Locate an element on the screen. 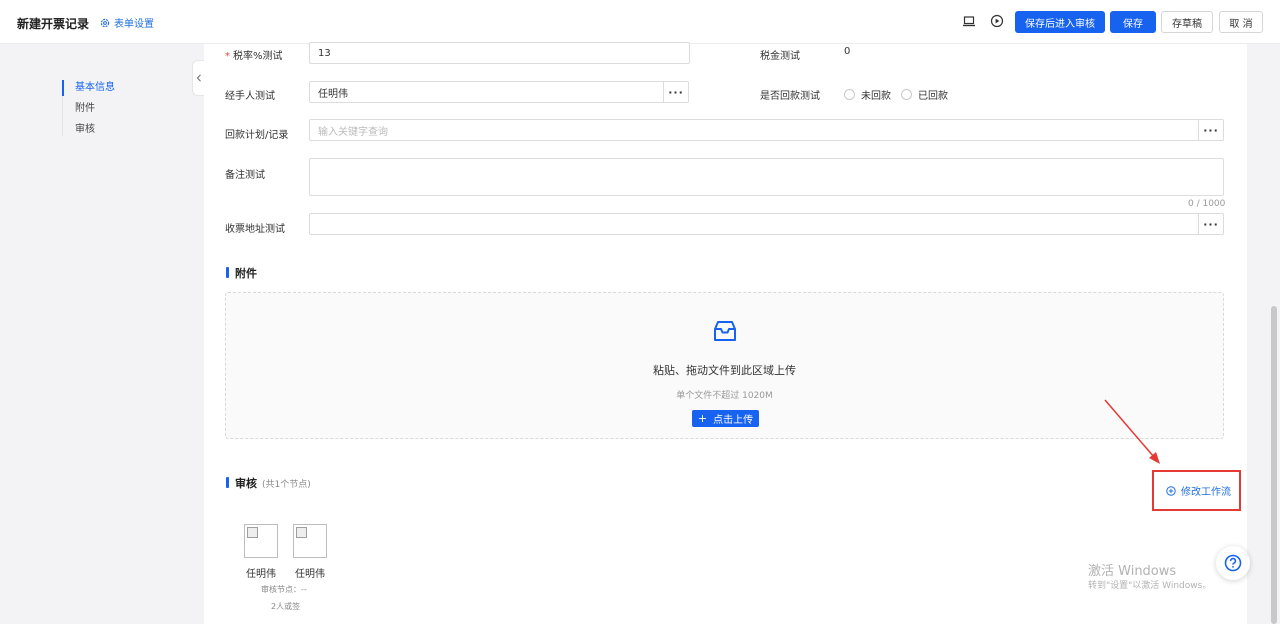 The image size is (1280, 624). chevron-left-icon is located at coordinates (198, 78).